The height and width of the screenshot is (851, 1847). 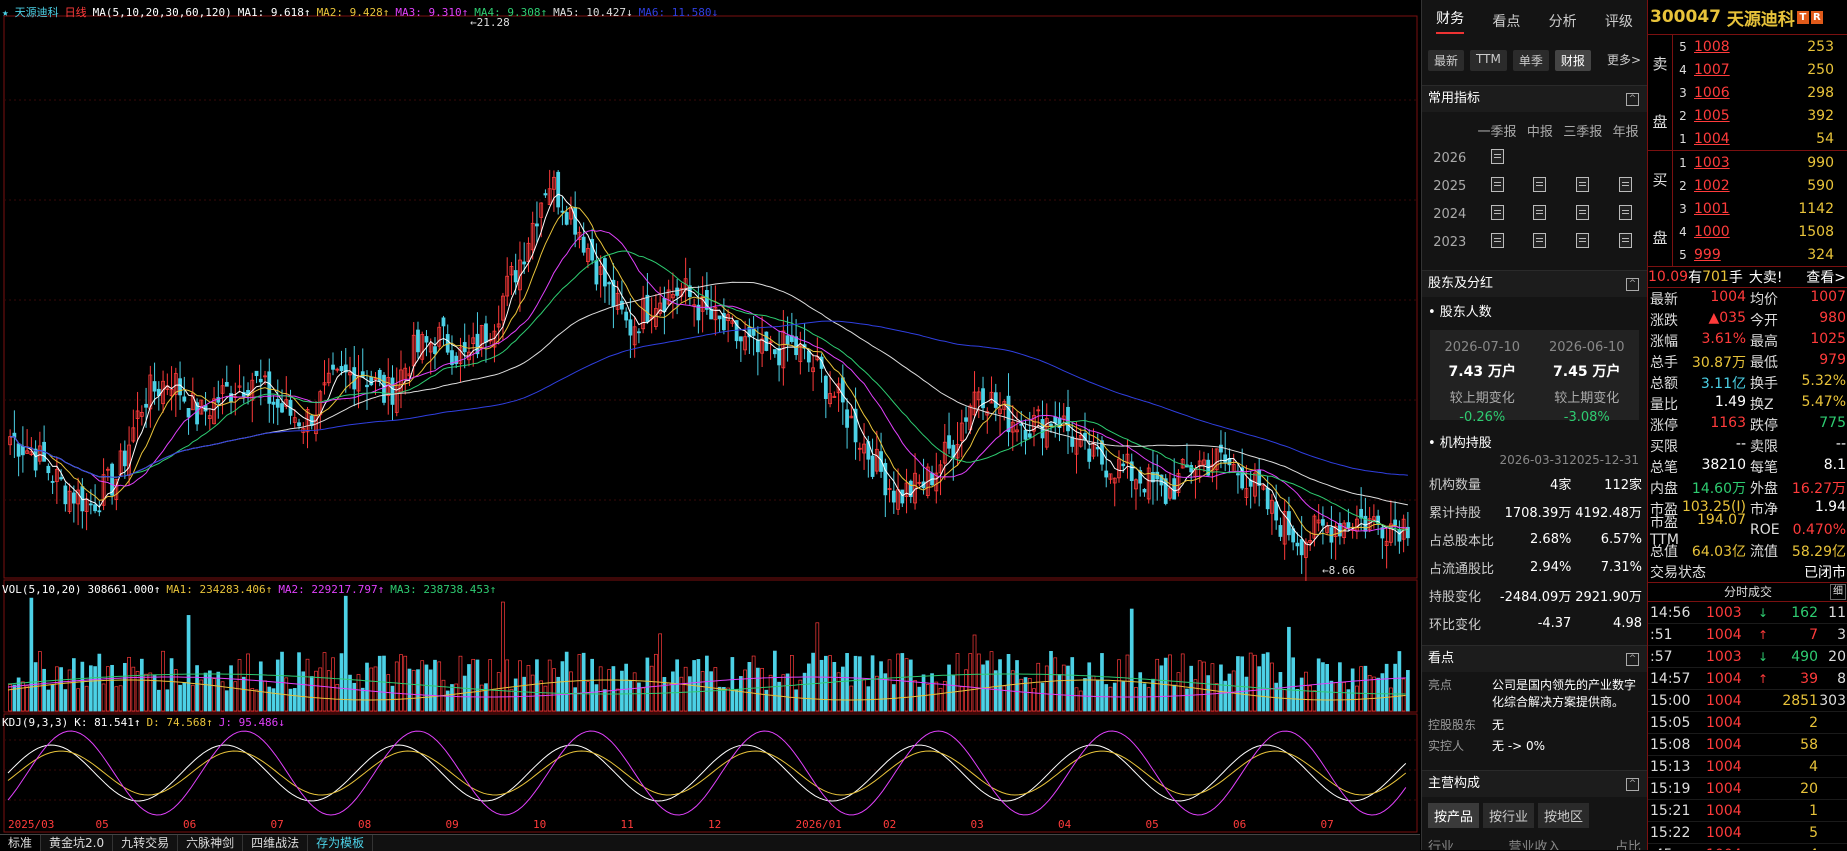 What do you see at coordinates (1760, 46) in the screenshot?
I see `order-row: 5 1008 253` at bounding box center [1760, 46].